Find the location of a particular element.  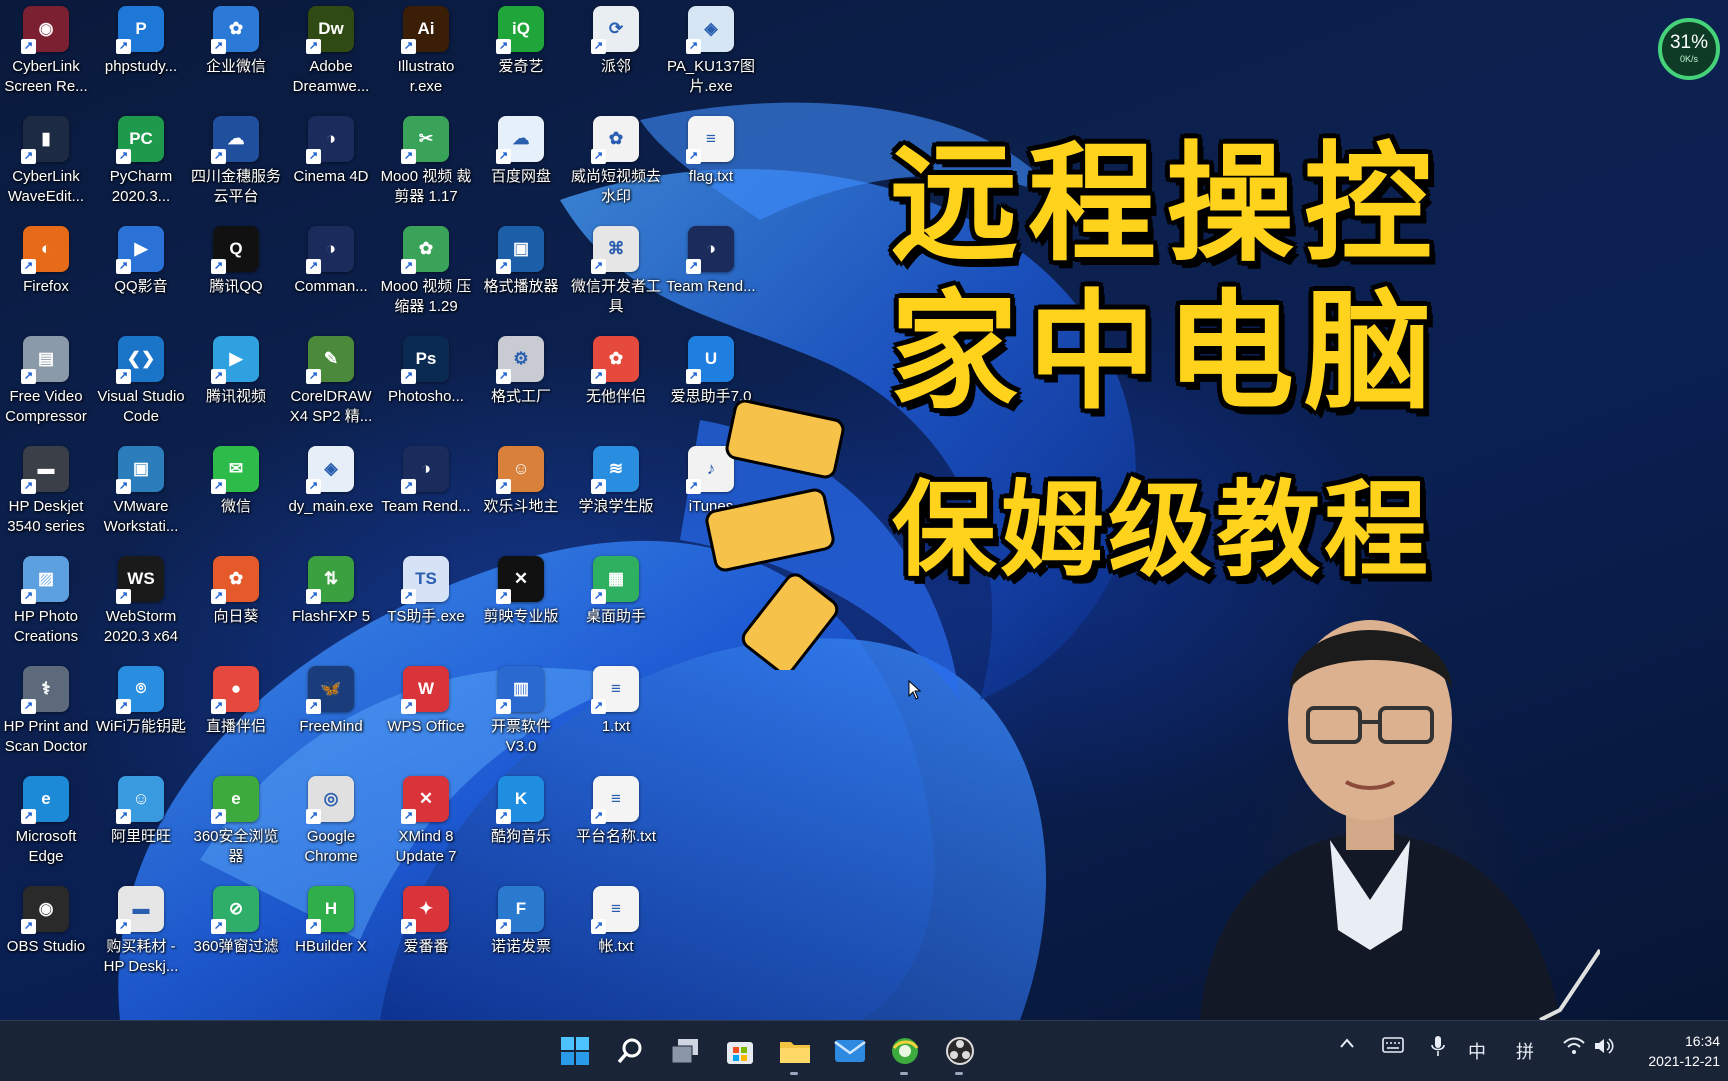

browser-button is located at coordinates (905, 1053).